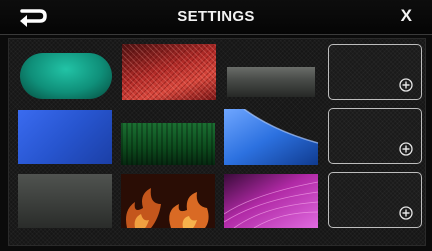 This screenshot has width=432, height=251. I want to click on title-bar: SETTINGS X, so click(216, 17).